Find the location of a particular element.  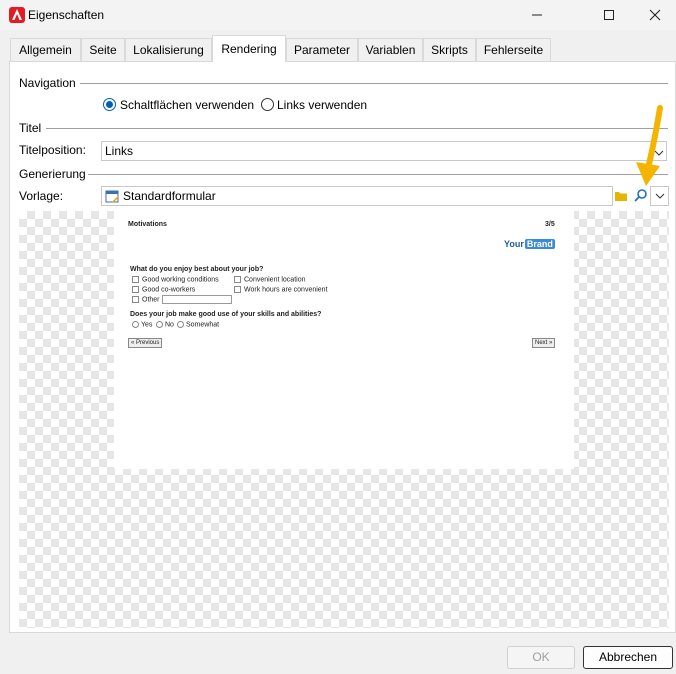

tab-seite: Seite is located at coordinates (103, 49).